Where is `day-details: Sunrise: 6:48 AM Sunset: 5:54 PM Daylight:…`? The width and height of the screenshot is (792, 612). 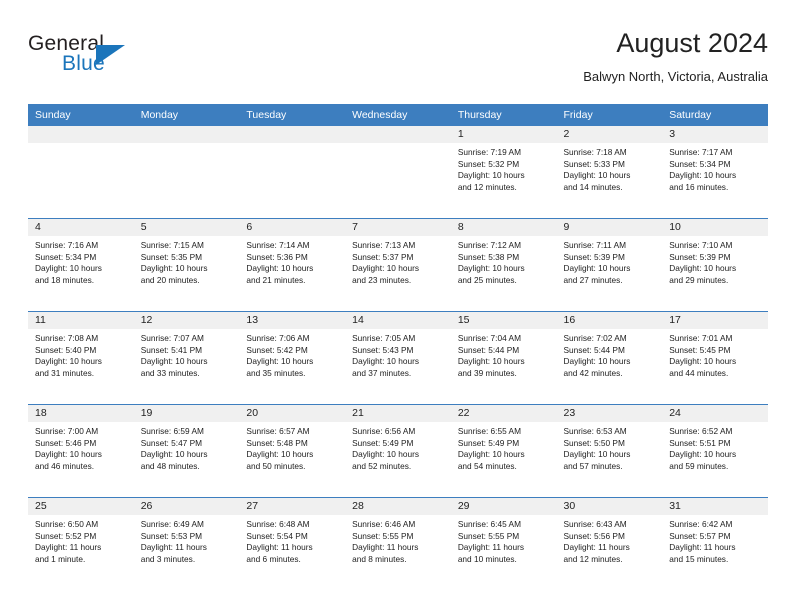
day-details: Sunrise: 6:48 AM Sunset: 5:54 PM Daylight:… is located at coordinates (292, 540).